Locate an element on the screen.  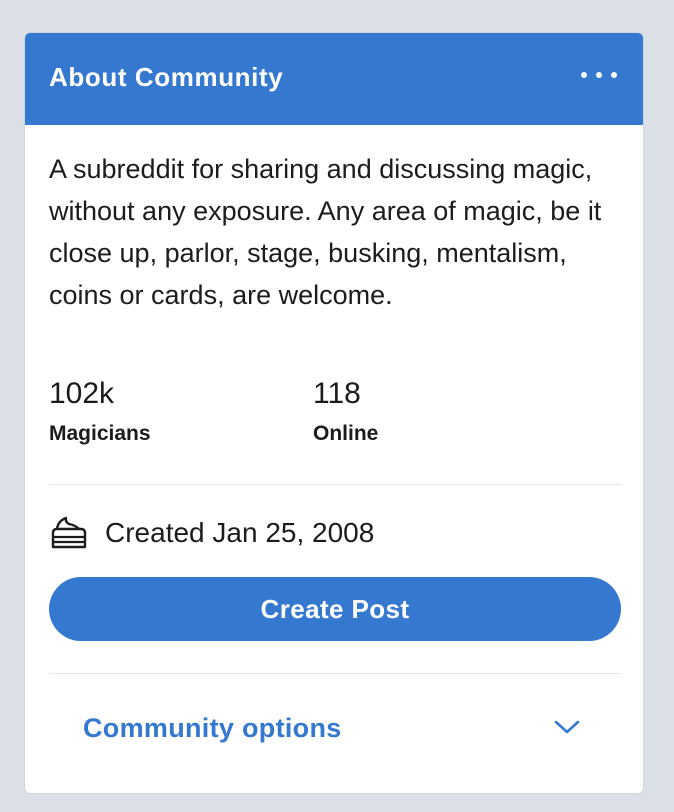
members-label: Magicians is located at coordinates (100, 433).